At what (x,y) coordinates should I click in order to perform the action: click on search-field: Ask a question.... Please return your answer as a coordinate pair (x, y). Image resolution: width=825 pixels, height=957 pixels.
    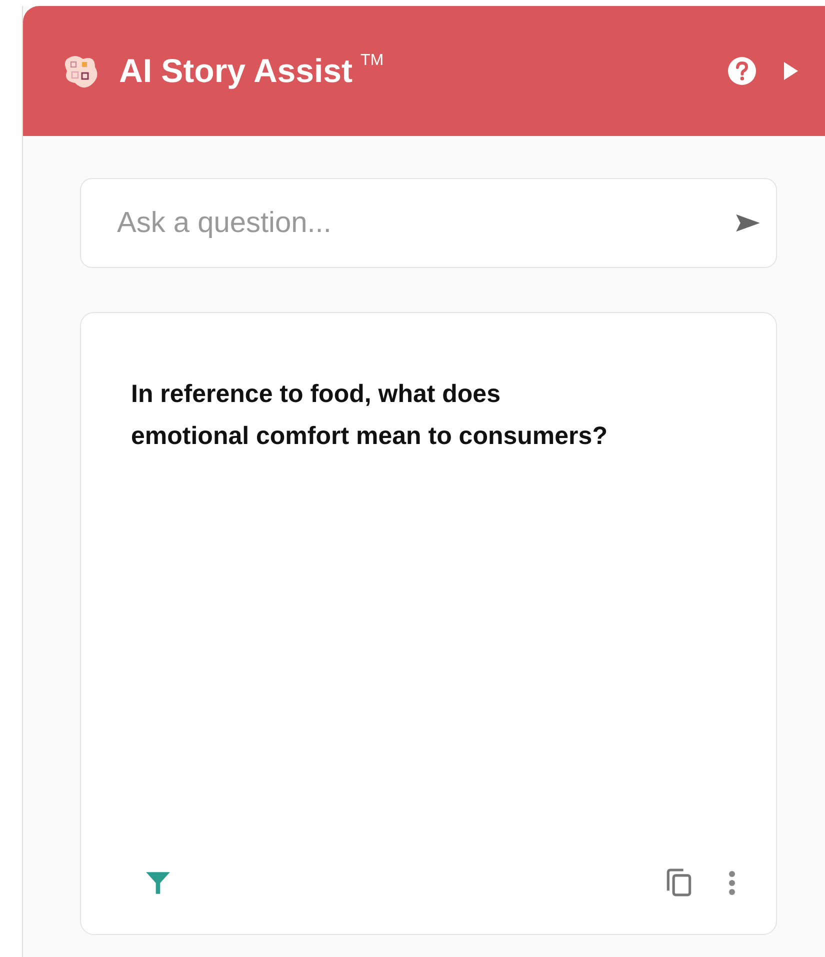
    Looking at the image, I should click on (428, 223).